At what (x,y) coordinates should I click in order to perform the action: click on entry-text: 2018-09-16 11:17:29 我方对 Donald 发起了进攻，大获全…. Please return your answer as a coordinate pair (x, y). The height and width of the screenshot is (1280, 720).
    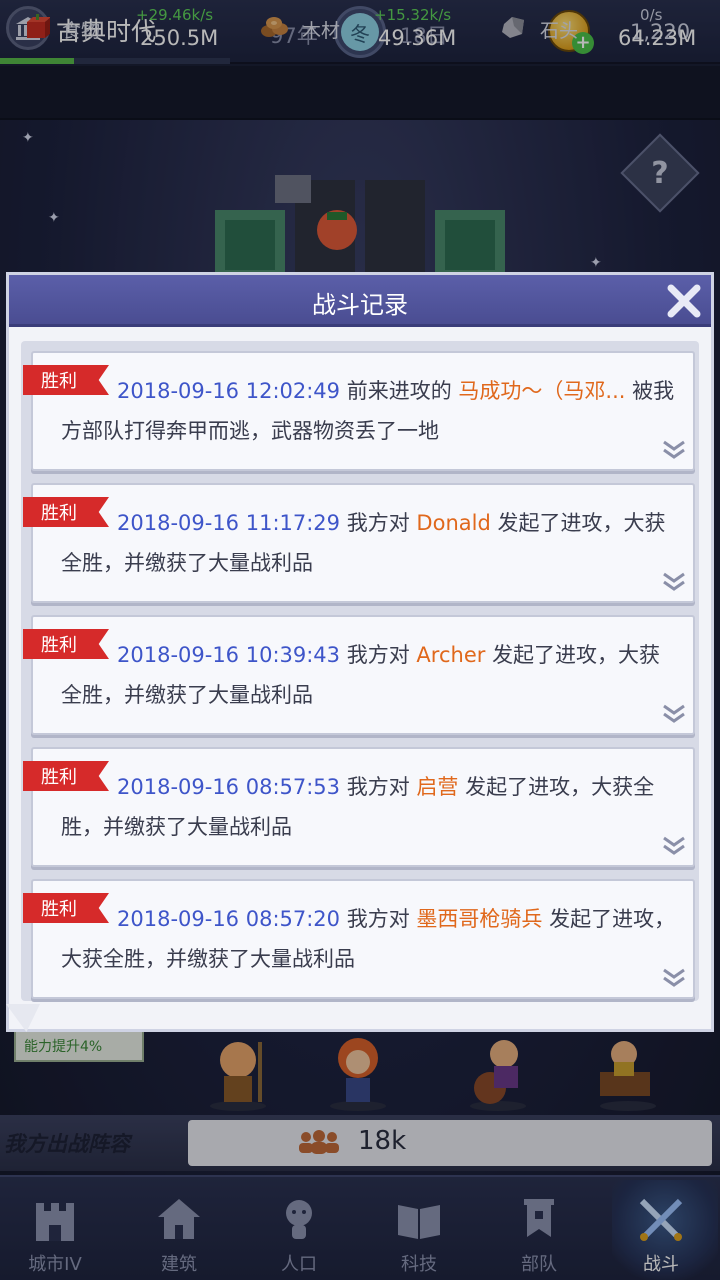
    Looking at the image, I should click on (371, 543).